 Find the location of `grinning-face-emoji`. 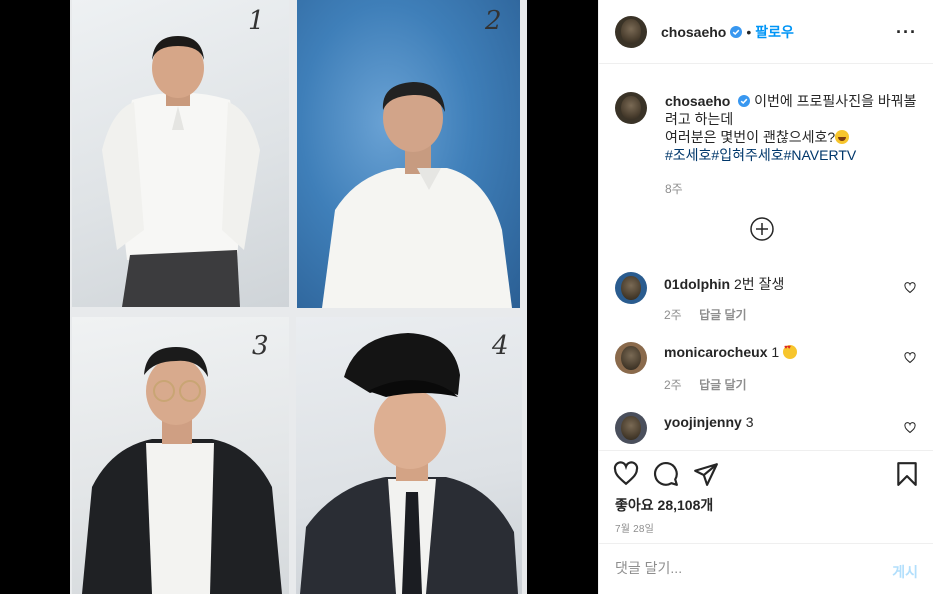

grinning-face-emoji is located at coordinates (842, 137).